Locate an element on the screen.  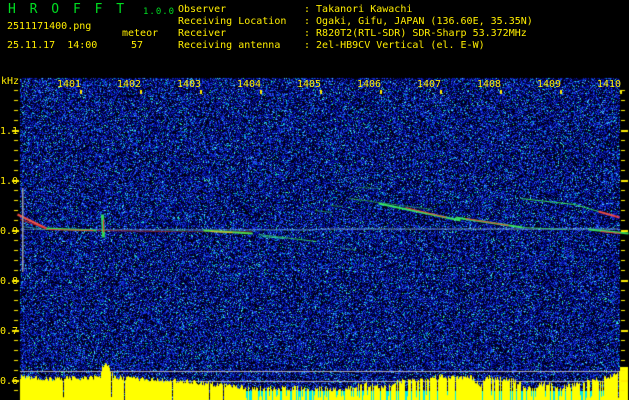
info-label: Receiver is located at coordinates (202, 33).